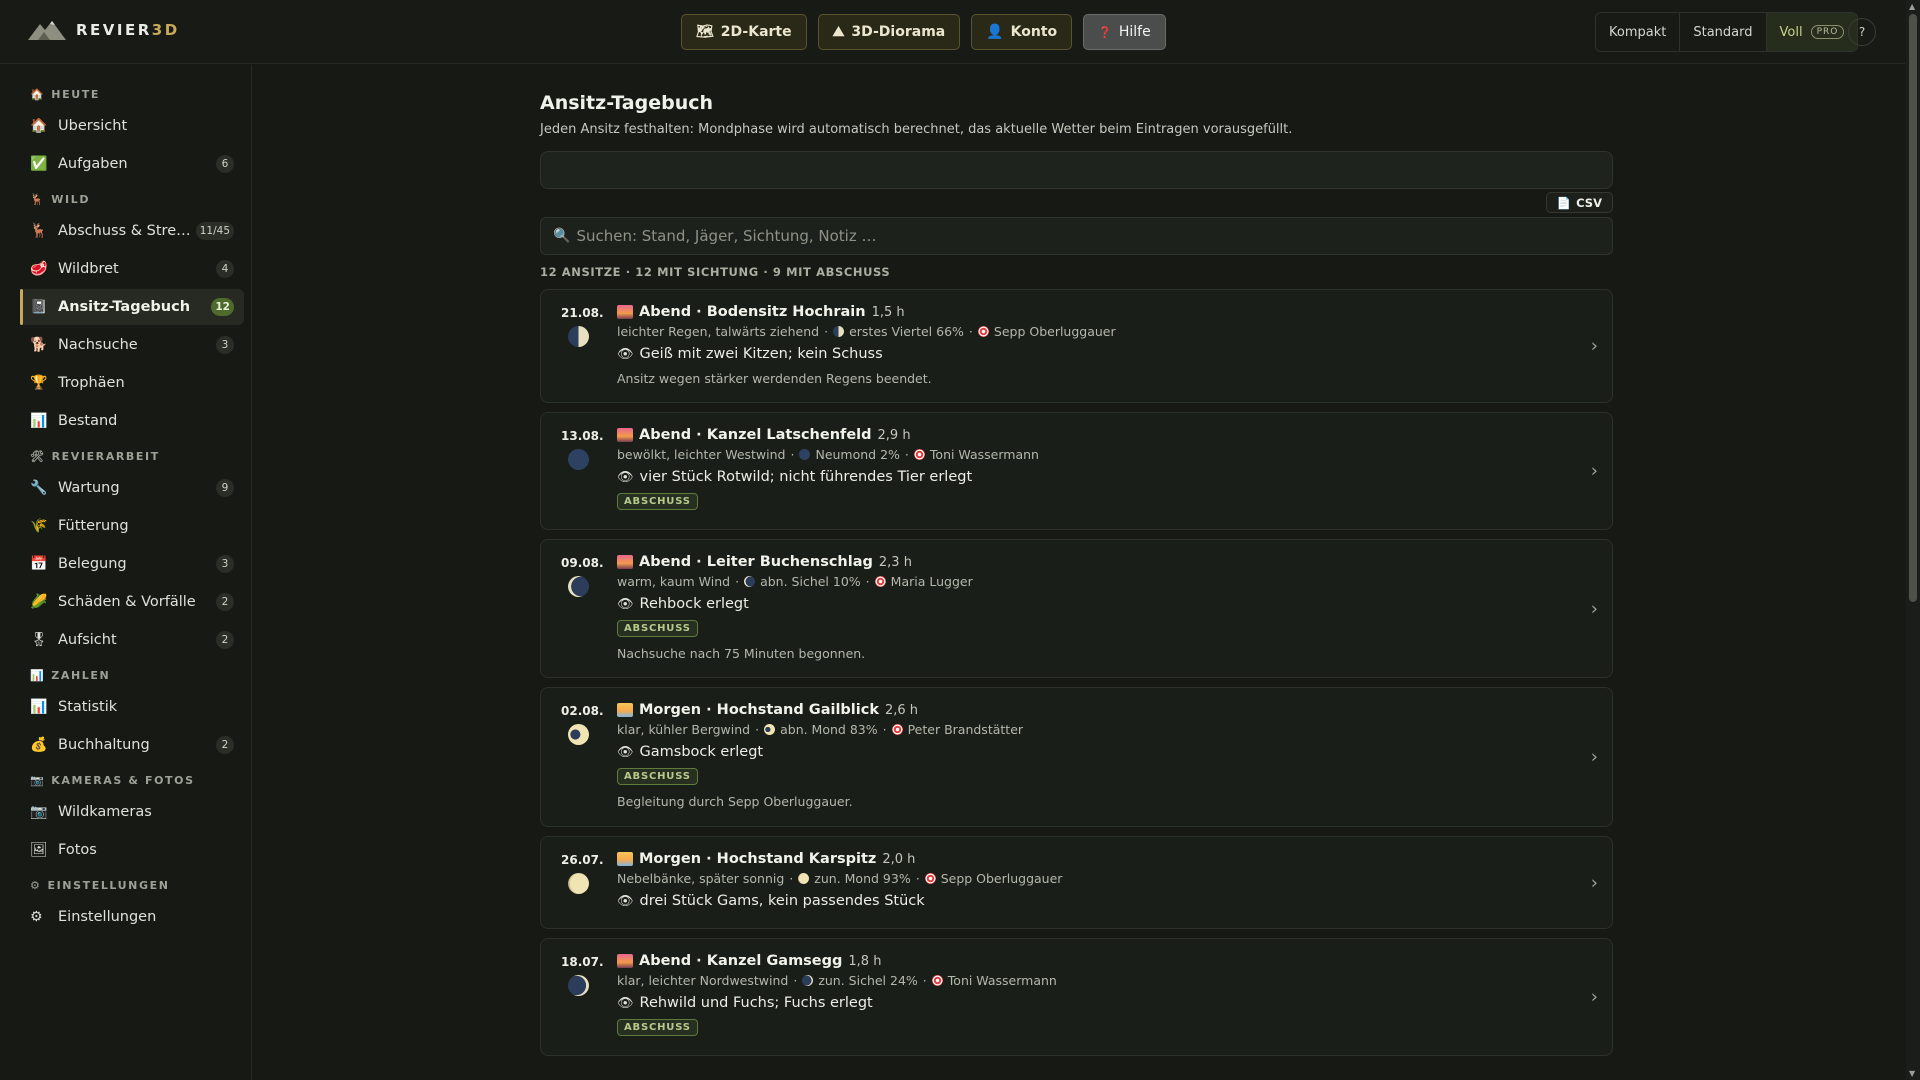  What do you see at coordinates (1579, 202) in the screenshot?
I see `csv-export-button: 📄 CSV` at bounding box center [1579, 202].